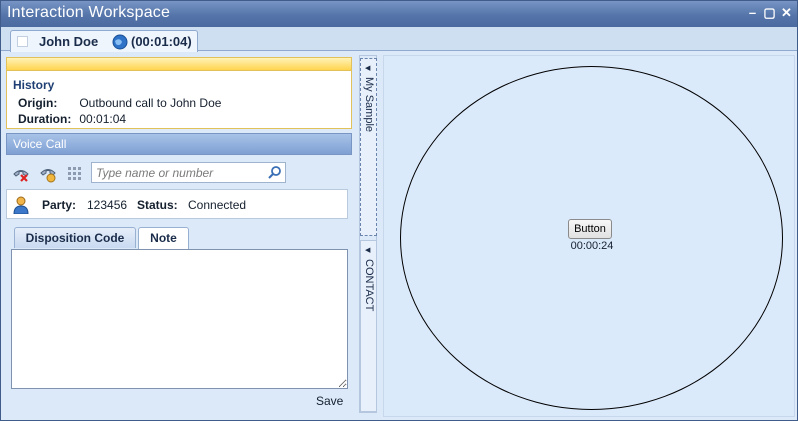 The image size is (798, 421). Describe the element at coordinates (104, 41) in the screenshot. I see `interaction-tab: John Doe (00:01:04)` at that location.